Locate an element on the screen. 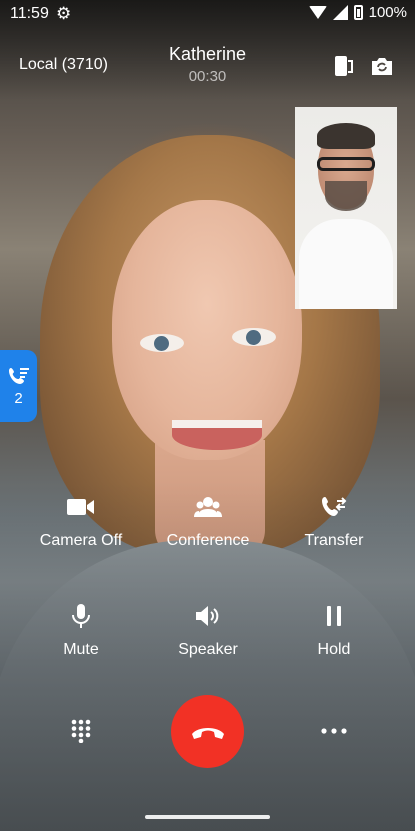 The image size is (415, 831). camera-off-button: Camera Off is located at coordinates (81, 521).